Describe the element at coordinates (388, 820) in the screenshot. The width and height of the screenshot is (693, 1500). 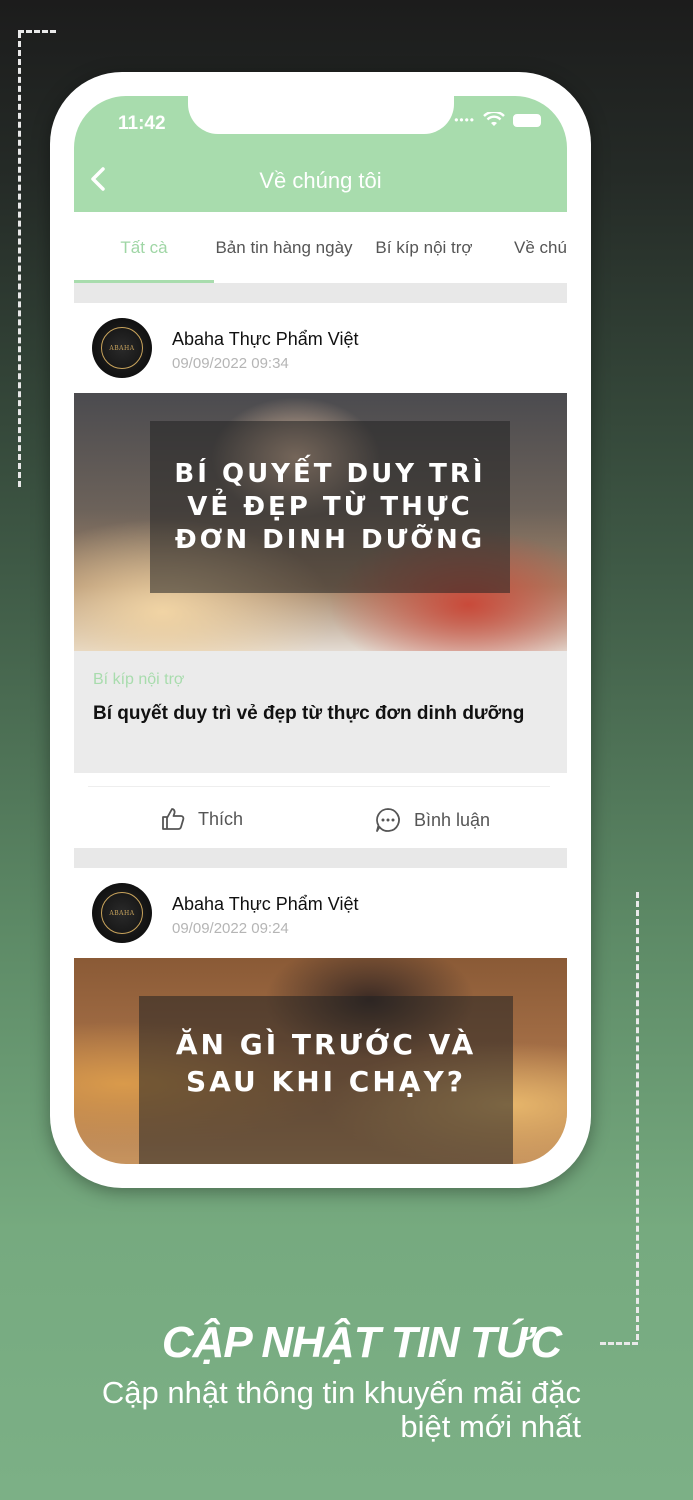
I see `comment-icon` at that location.